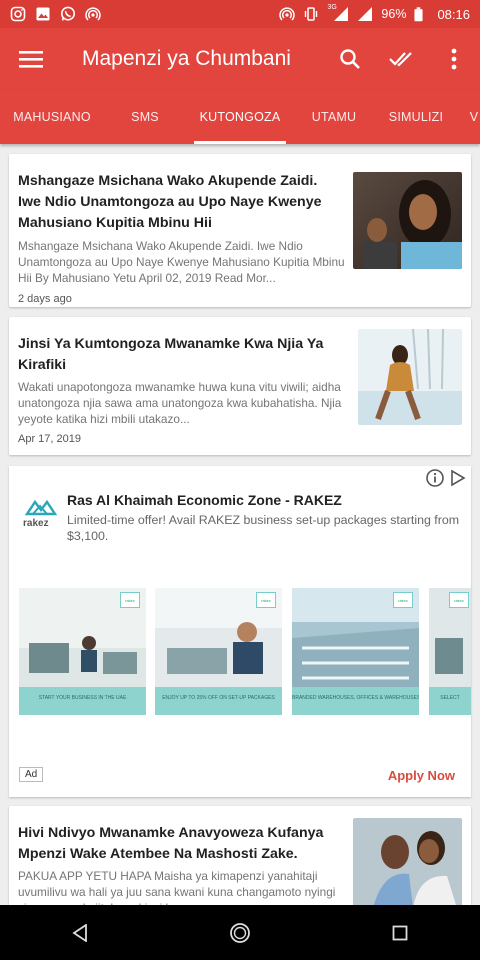 The width and height of the screenshot is (480, 960). I want to click on clock: 08:16, so click(453, 14).